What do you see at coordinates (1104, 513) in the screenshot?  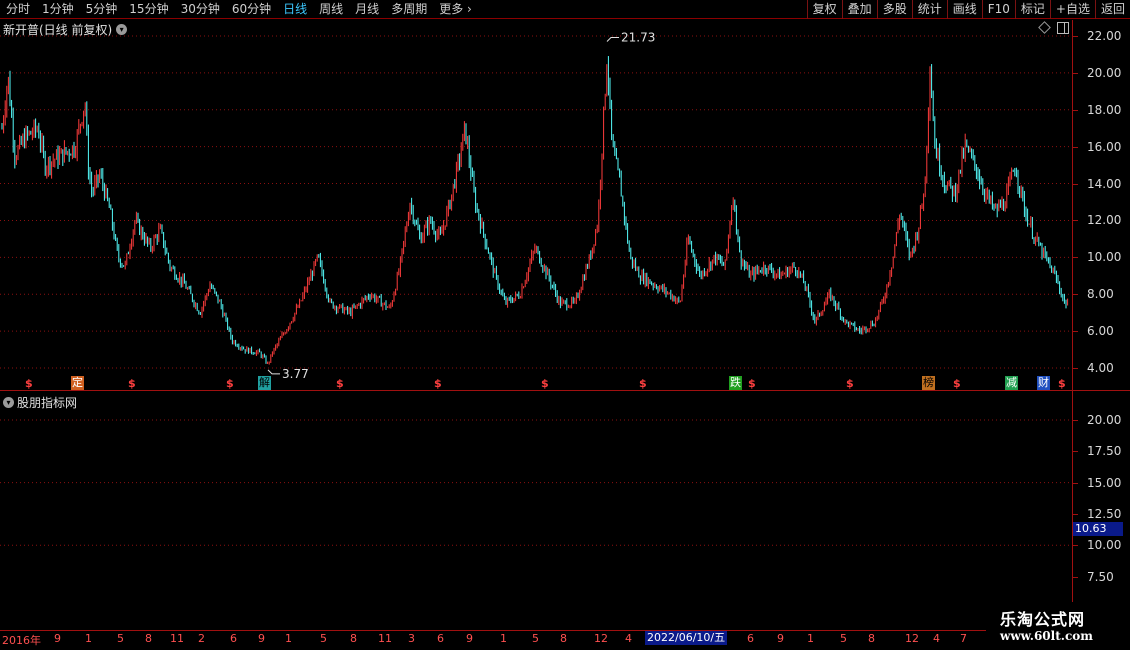 I see `indicator-y-tick-label: 12.50` at bounding box center [1104, 513].